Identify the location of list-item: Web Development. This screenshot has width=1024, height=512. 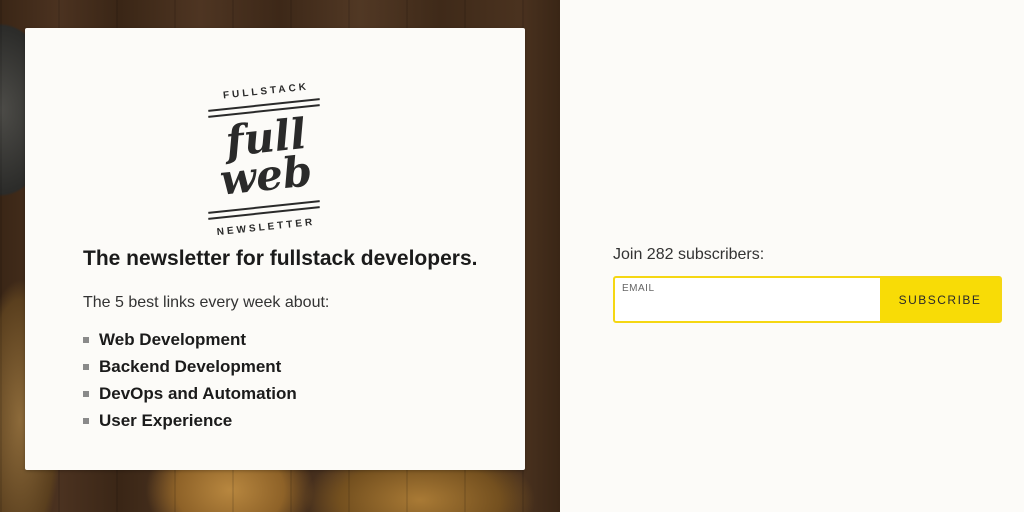
(190, 339).